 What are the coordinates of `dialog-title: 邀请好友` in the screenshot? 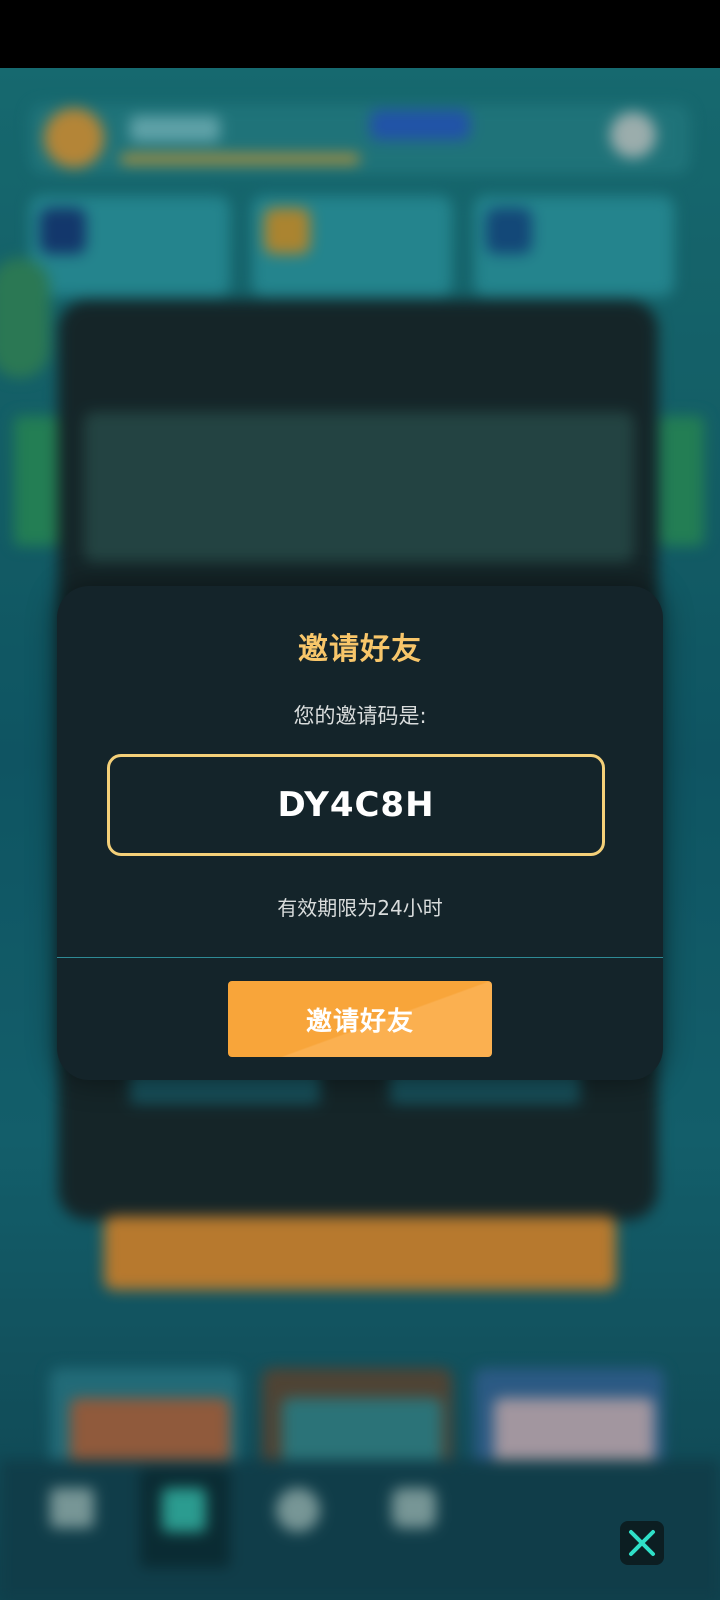 It's located at (360, 649).